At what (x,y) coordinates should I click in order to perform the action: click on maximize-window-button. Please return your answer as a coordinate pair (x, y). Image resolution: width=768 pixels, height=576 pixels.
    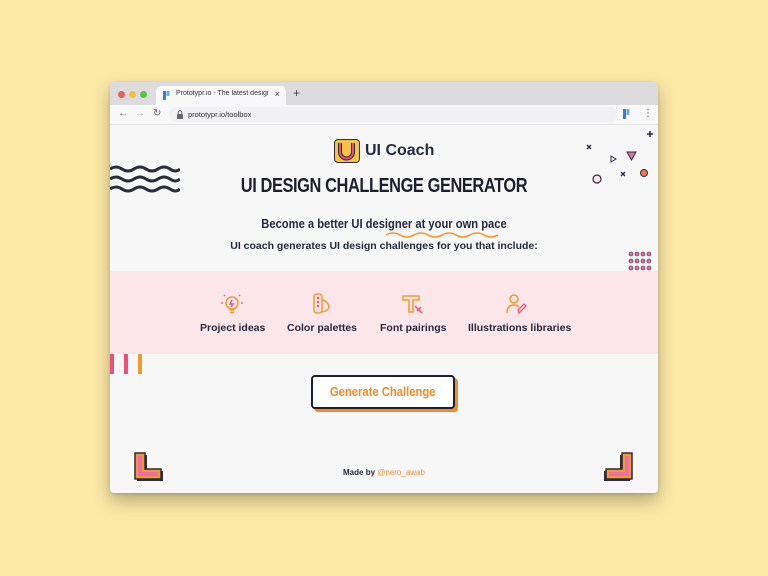
    Looking at the image, I should click on (143, 94).